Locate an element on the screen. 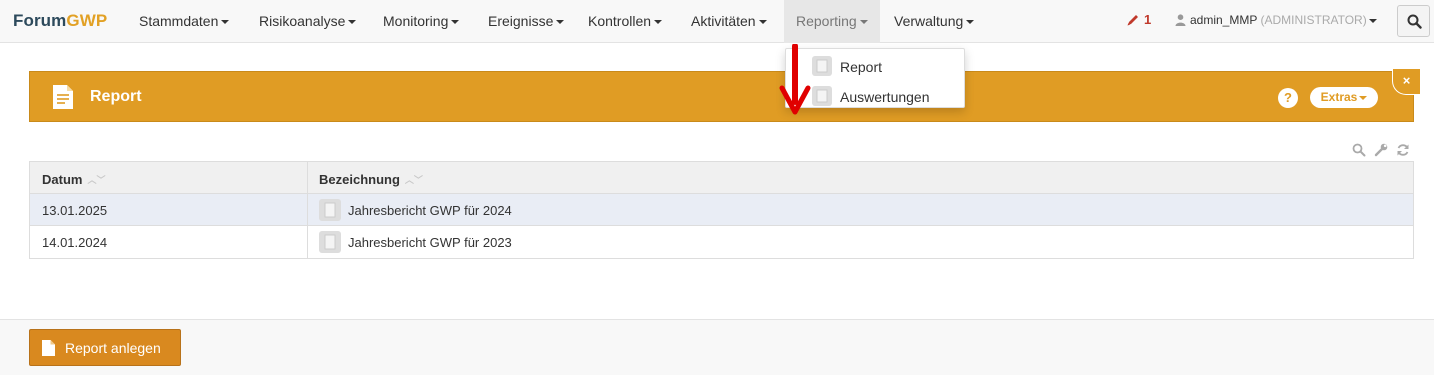 The image size is (1434, 375). nav-kontrollen: Kontrollen is located at coordinates (625, 21).